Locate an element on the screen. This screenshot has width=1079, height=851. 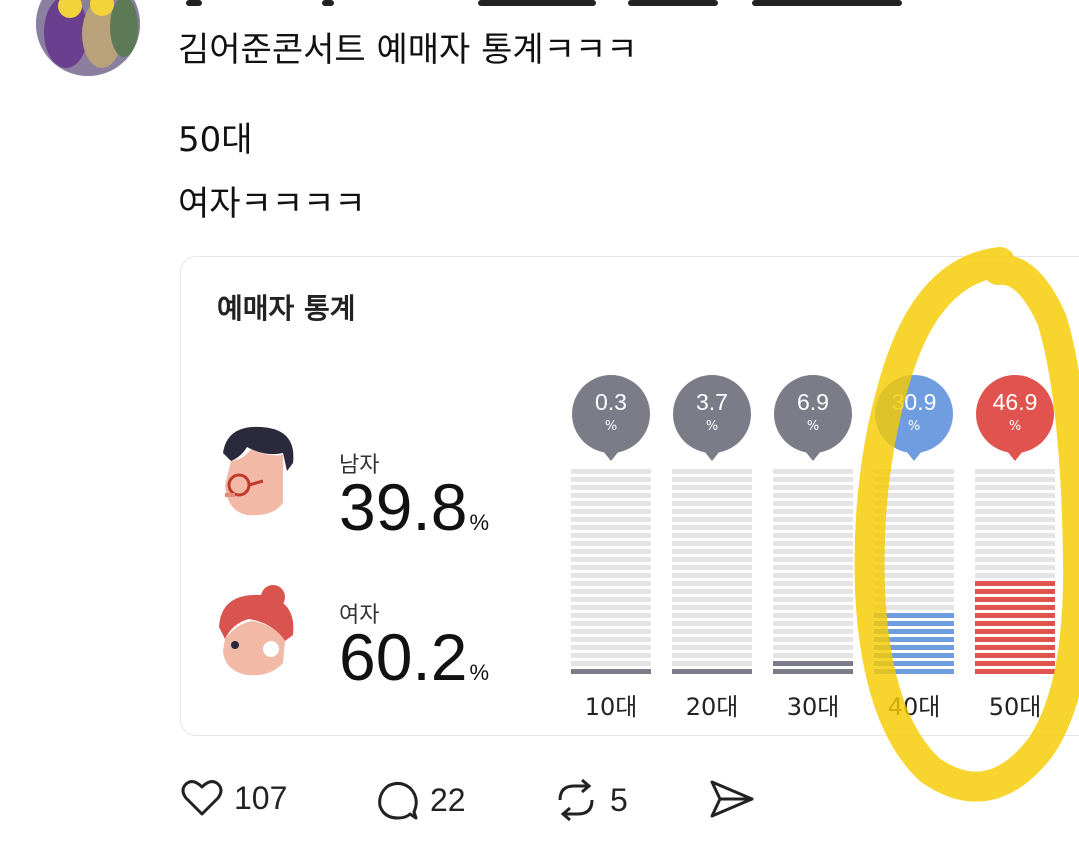
comment-button: 22 is located at coordinates (421, 800).